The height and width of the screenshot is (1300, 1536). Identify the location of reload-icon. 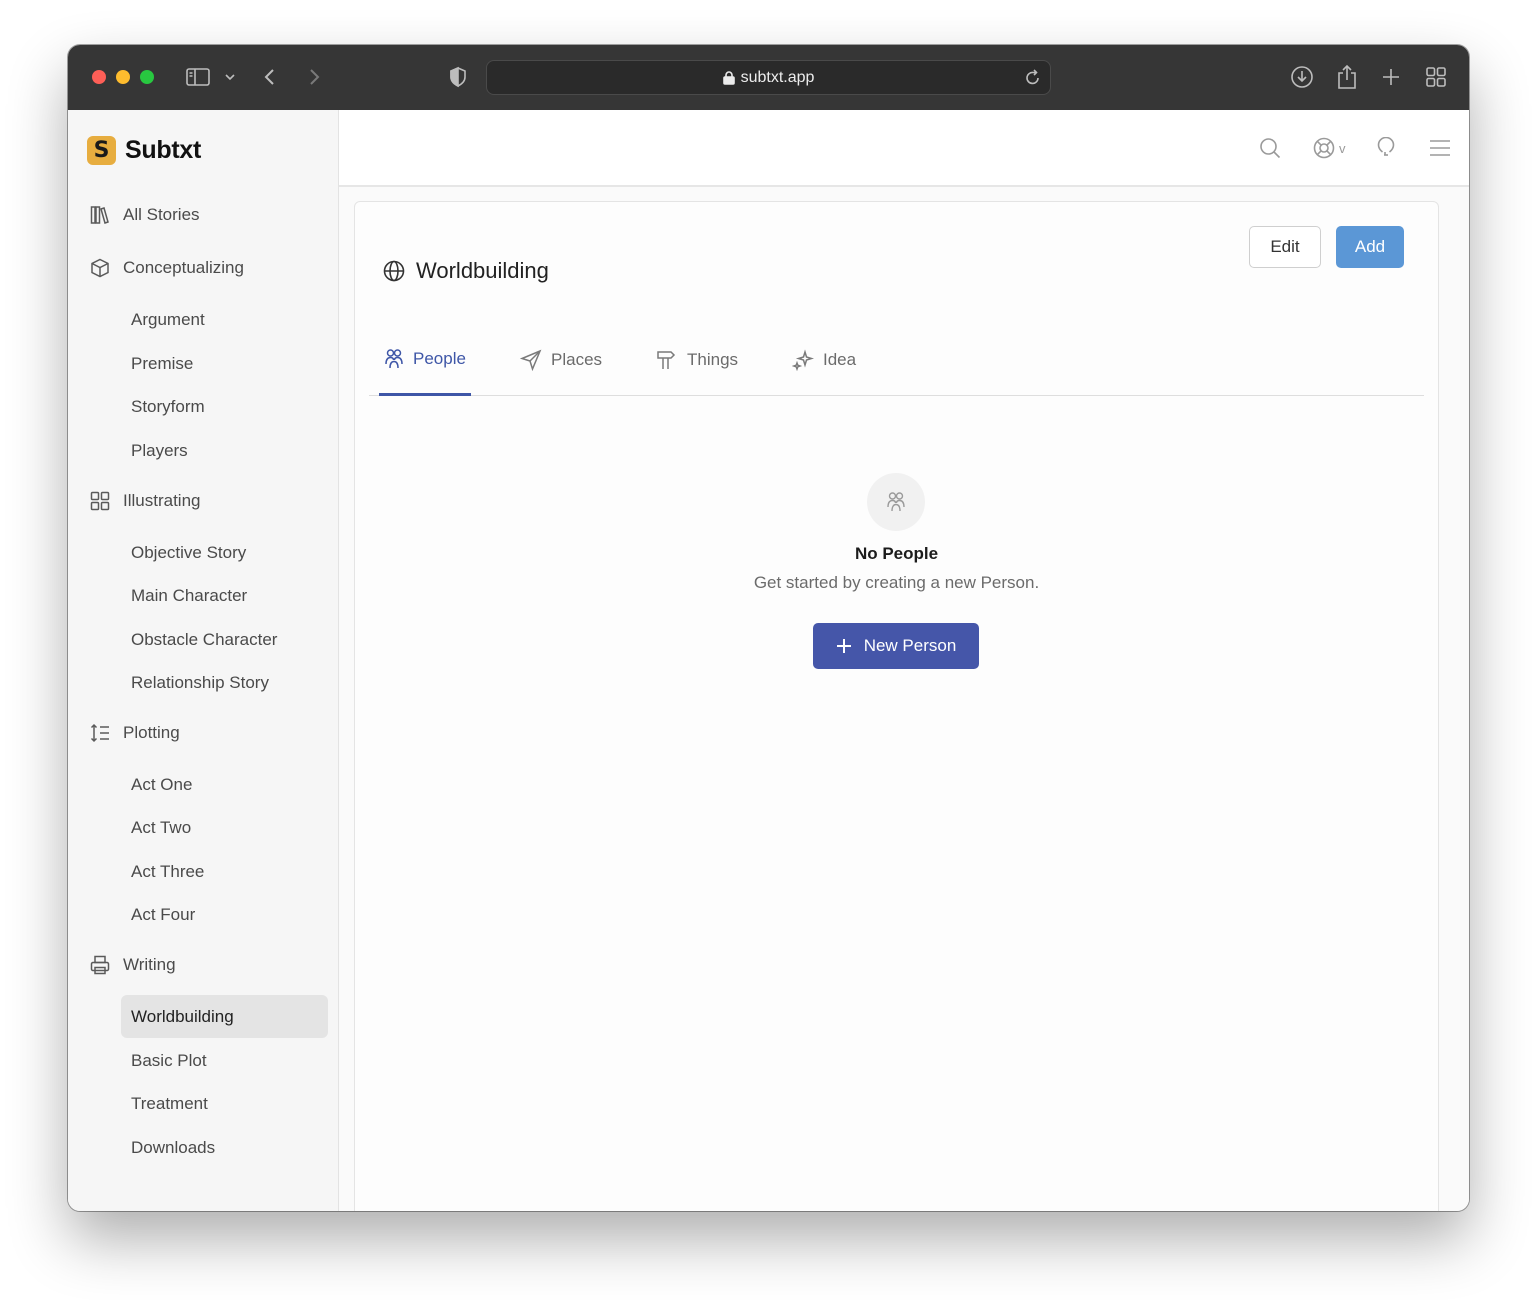
(1033, 79).